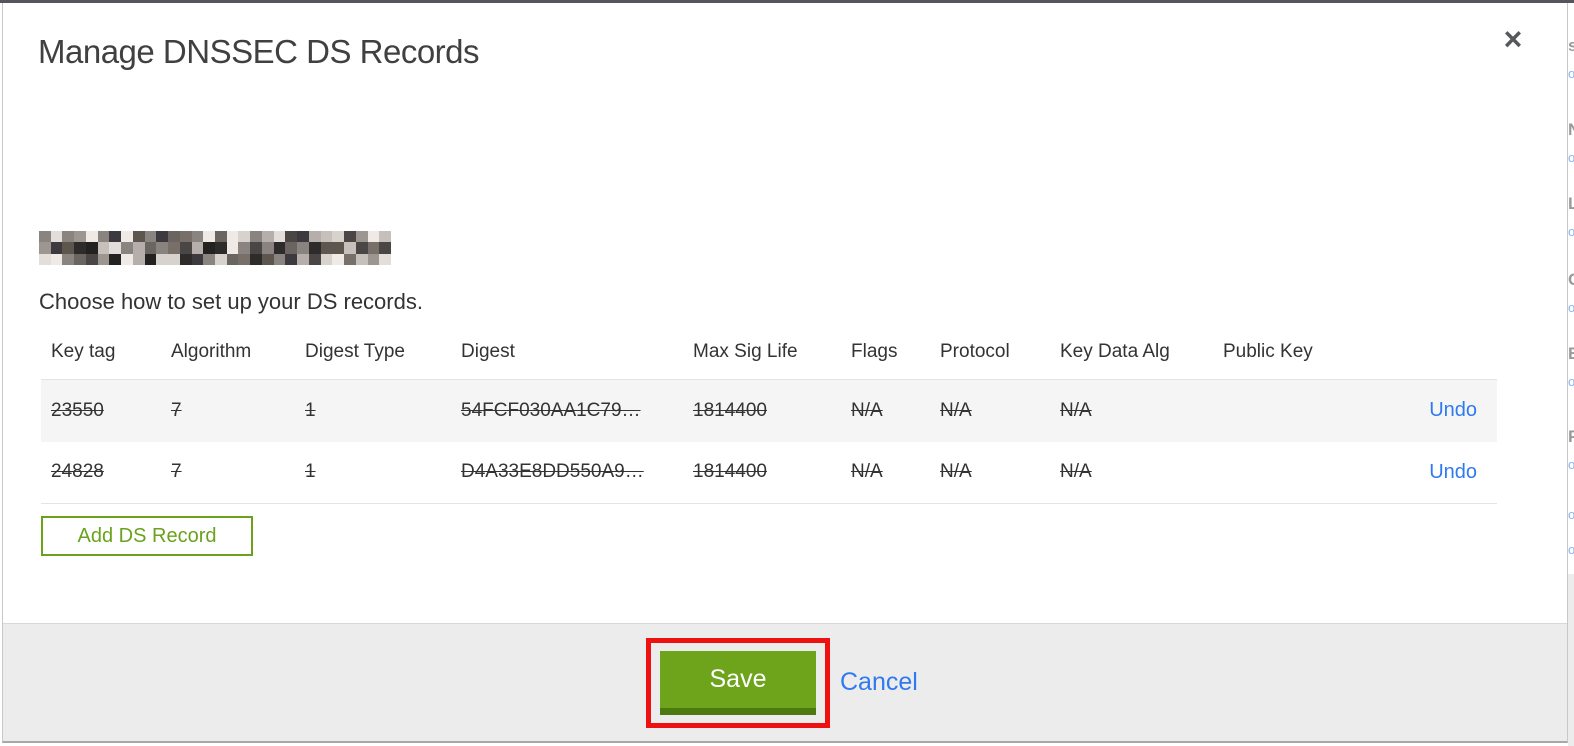 This screenshot has width=1574, height=746. I want to click on background-text-fragment: L, so click(1571, 203).